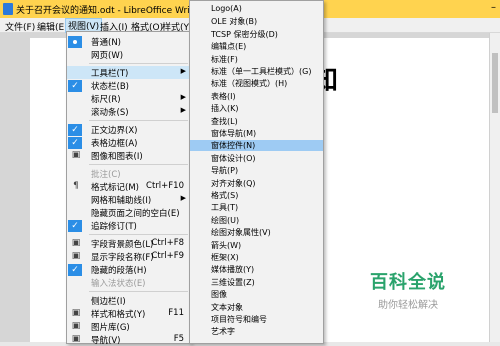  I want to click on view-menu-item: ▣ 字段背景颜色(L) Ctrl+F8, so click(128, 243).